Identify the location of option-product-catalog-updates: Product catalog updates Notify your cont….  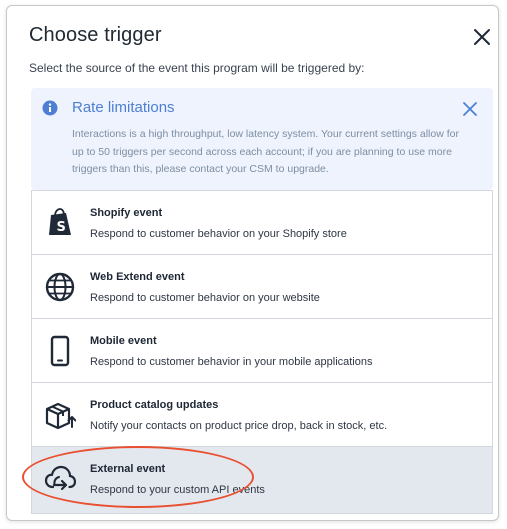
(262, 415).